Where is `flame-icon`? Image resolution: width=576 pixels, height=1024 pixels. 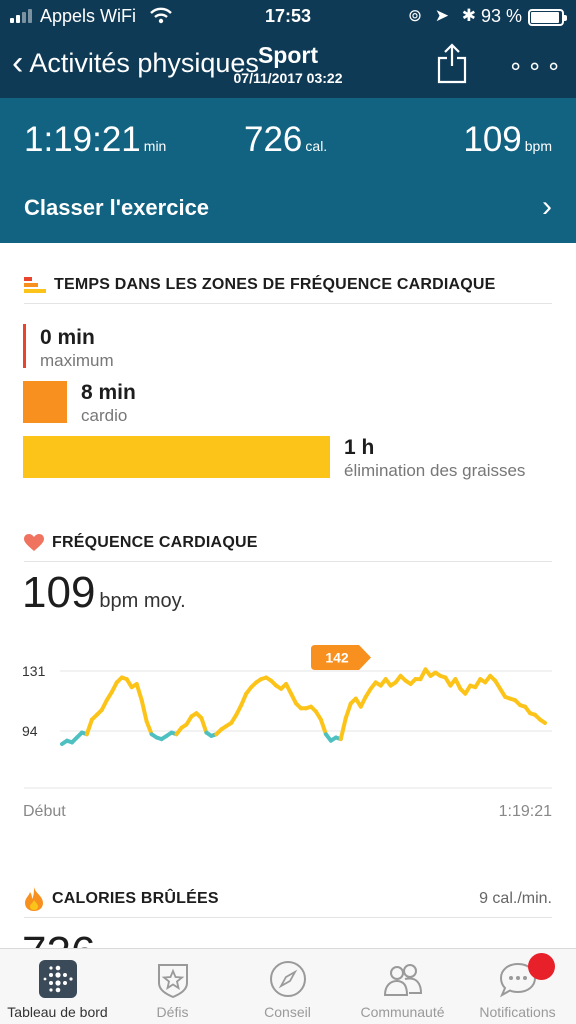 flame-icon is located at coordinates (34, 898).